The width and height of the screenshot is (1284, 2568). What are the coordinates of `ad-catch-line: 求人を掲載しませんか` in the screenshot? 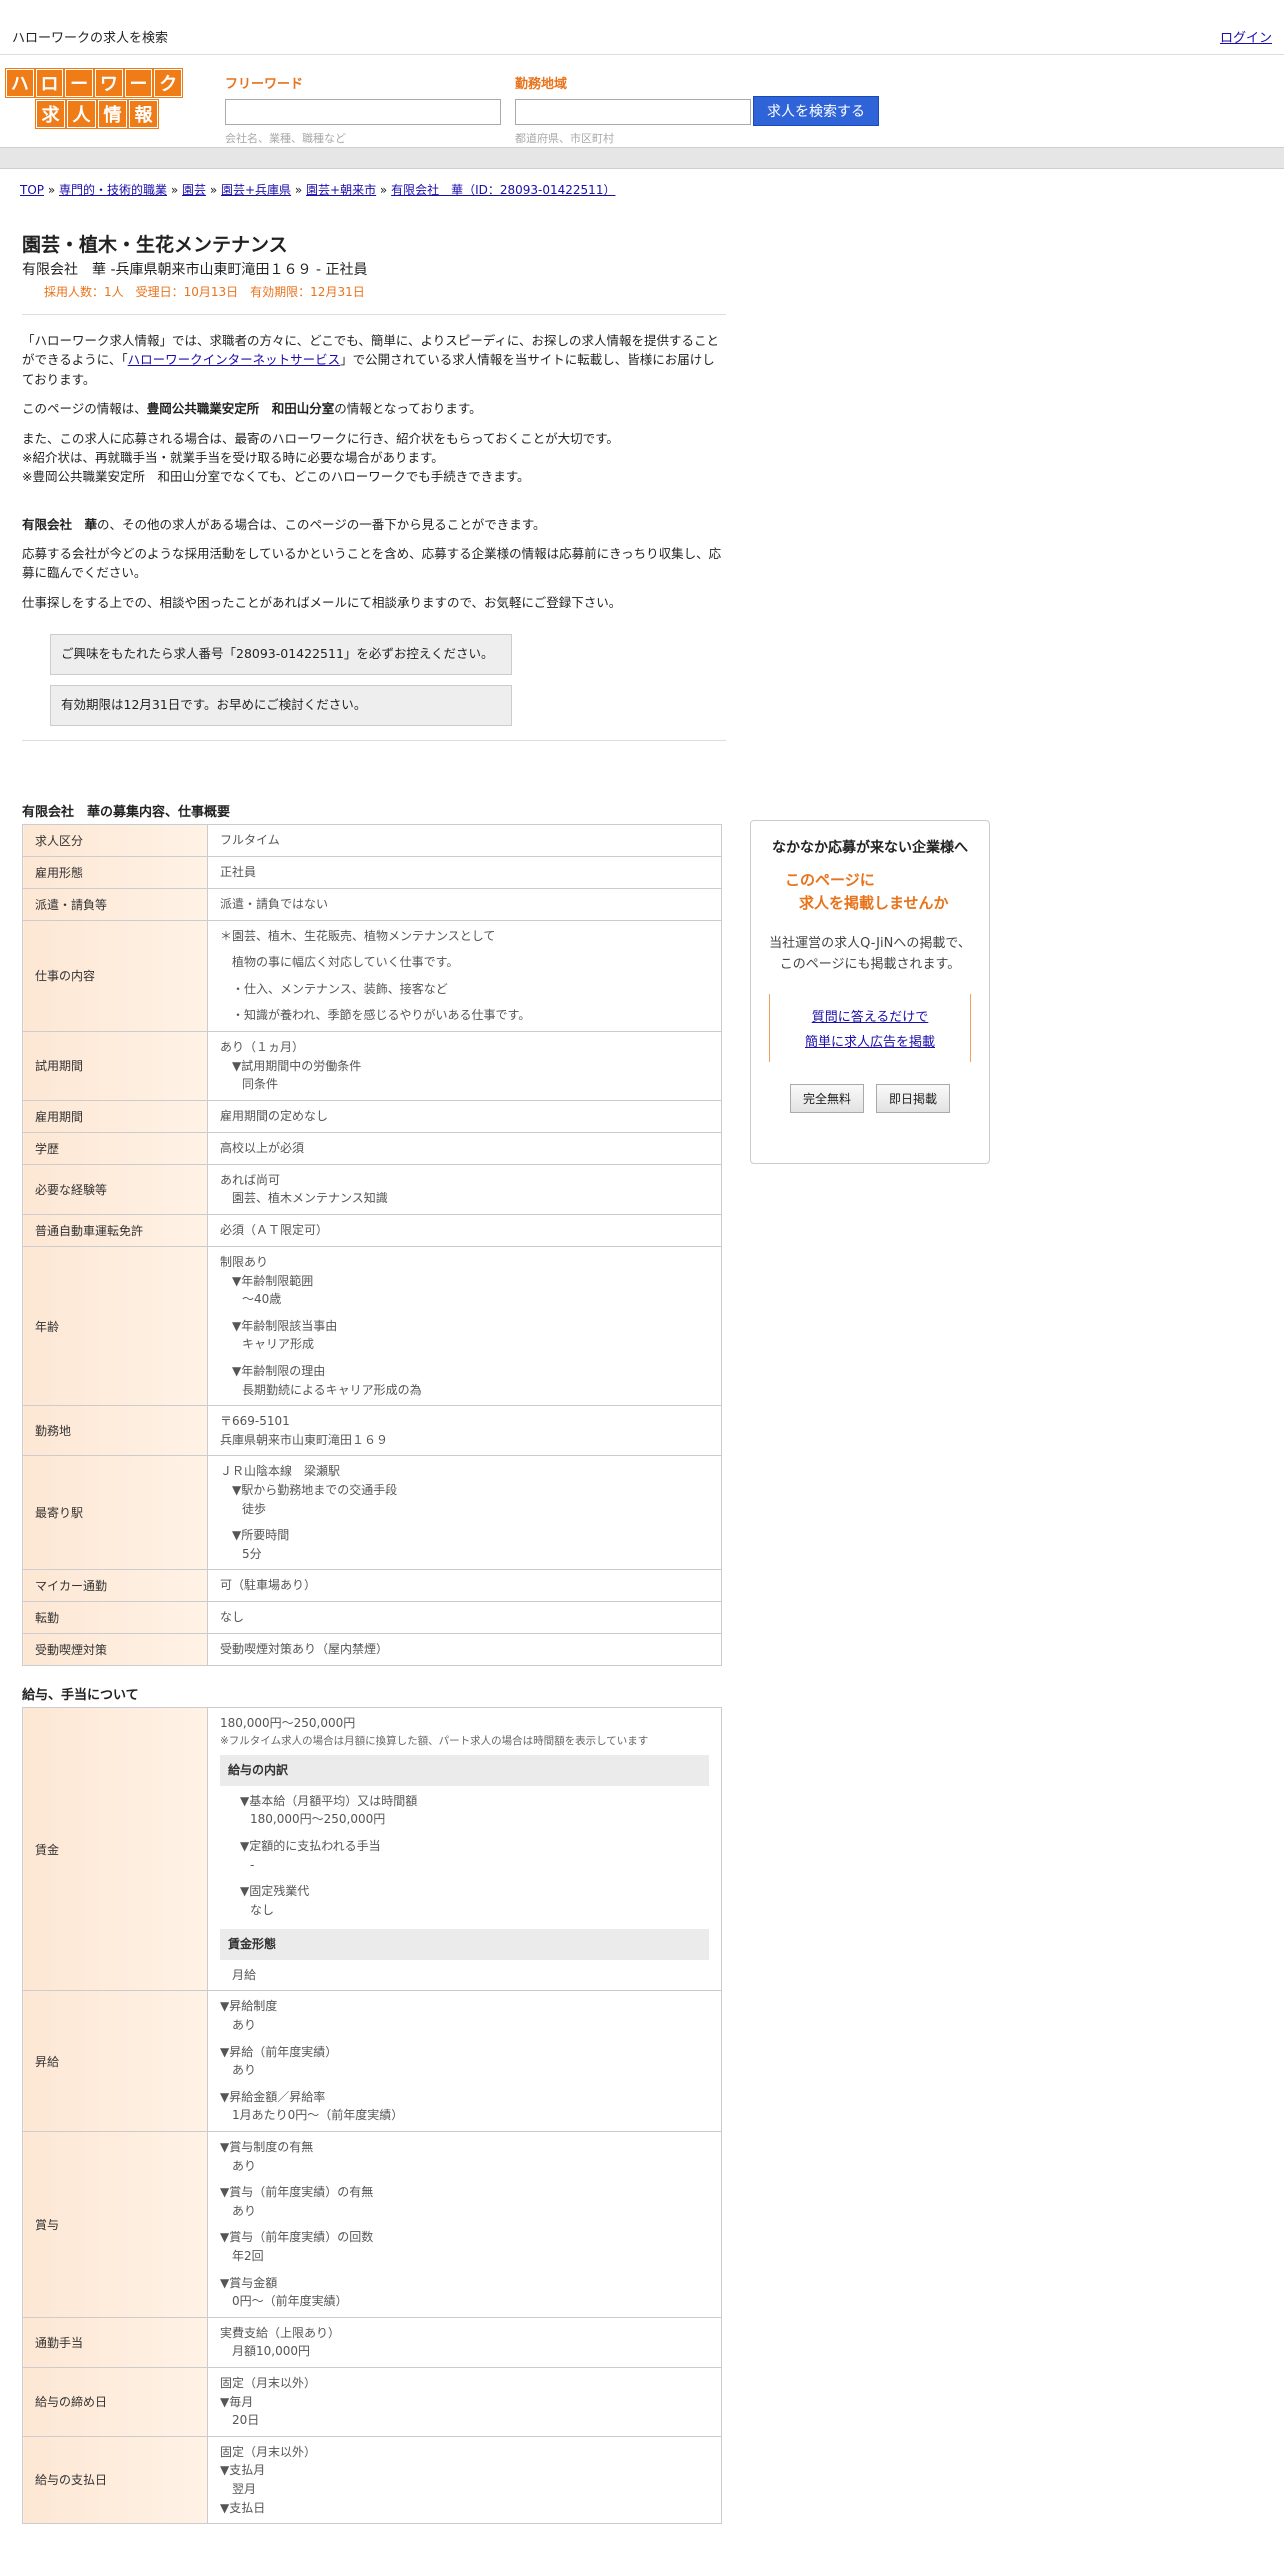 It's located at (874, 902).